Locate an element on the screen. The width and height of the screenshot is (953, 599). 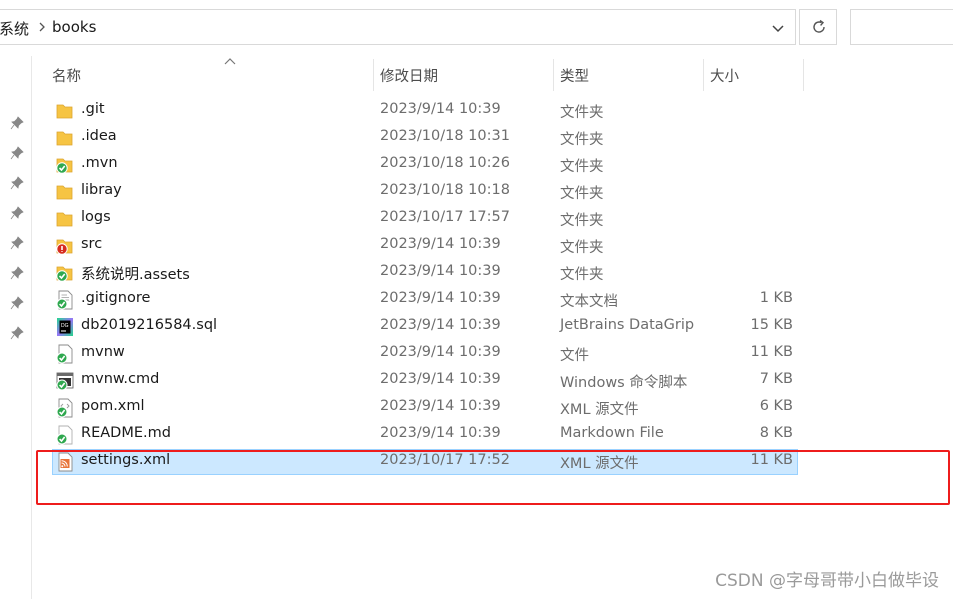
xml-file-synced-icon is located at coordinates (64, 408).